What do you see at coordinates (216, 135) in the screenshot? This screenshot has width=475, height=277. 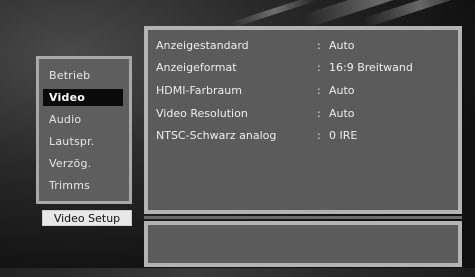 I see `setting-label: NTSC-Schwarz analog` at bounding box center [216, 135].